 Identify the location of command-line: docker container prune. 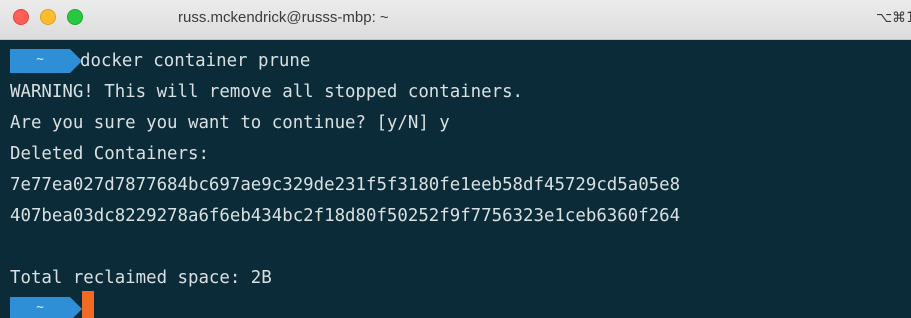
(195, 61).